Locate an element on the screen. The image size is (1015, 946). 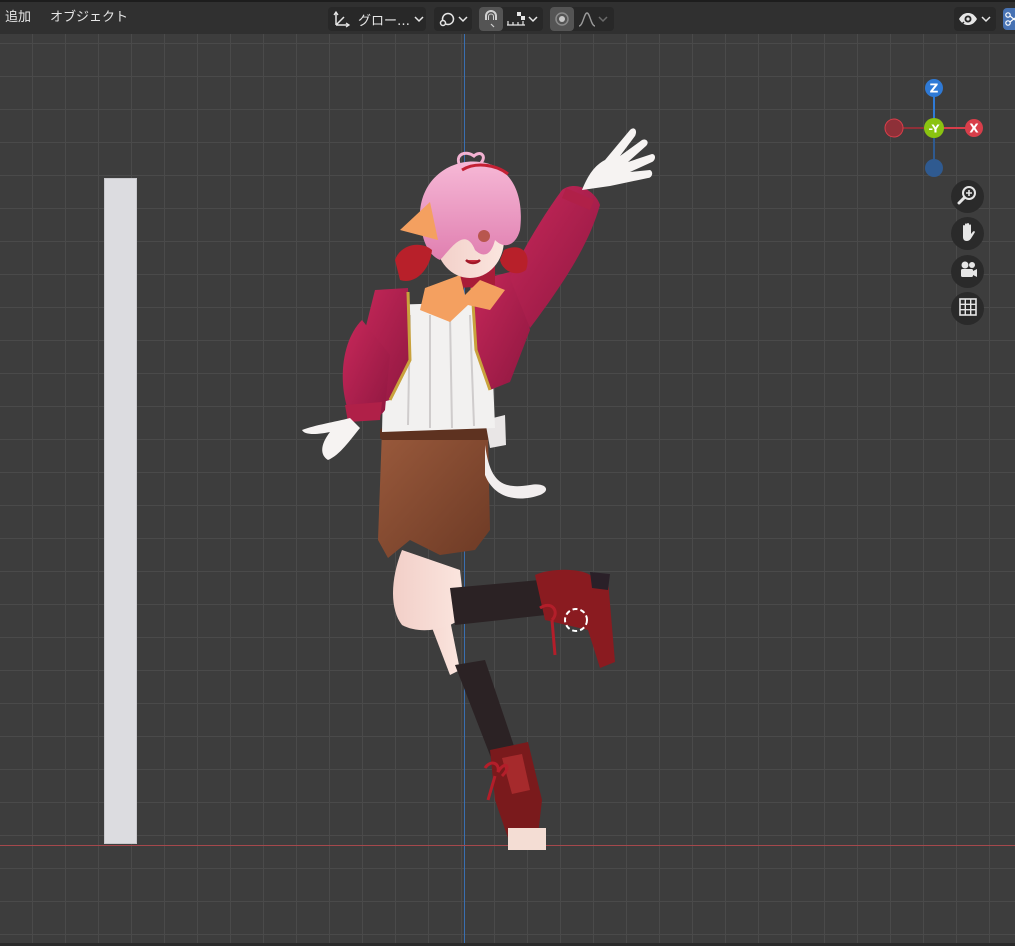
pan-hand-icon is located at coordinates (968, 234).